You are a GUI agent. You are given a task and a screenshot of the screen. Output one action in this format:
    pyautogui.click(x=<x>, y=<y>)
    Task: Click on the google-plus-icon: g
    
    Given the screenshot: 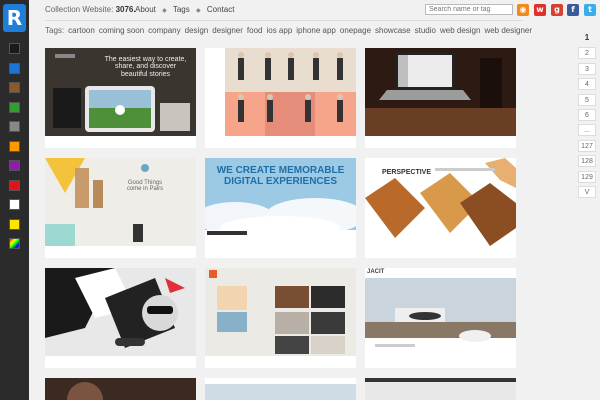 What is the action you would take?
    pyautogui.click(x=557, y=10)
    